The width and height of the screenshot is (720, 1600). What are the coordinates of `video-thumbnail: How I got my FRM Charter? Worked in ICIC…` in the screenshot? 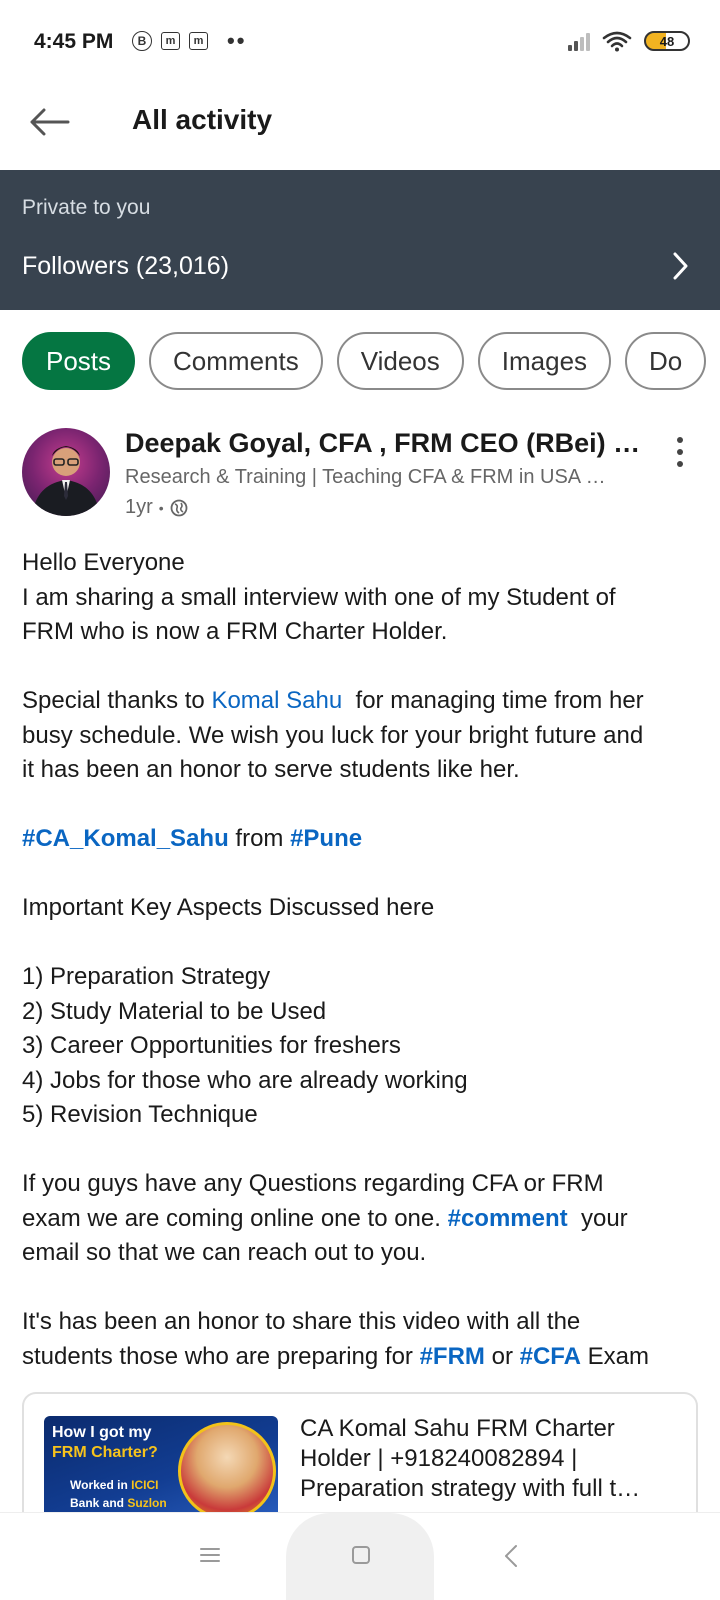 It's located at (161, 1469).